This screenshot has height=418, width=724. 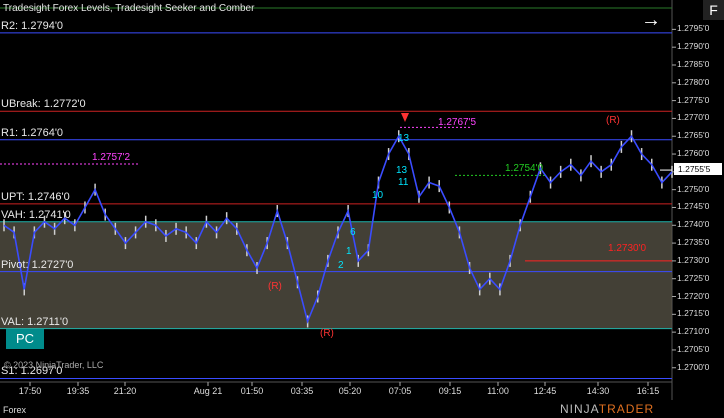 I want to click on y-tick-label: 1.2730'0, so click(x=693, y=259).